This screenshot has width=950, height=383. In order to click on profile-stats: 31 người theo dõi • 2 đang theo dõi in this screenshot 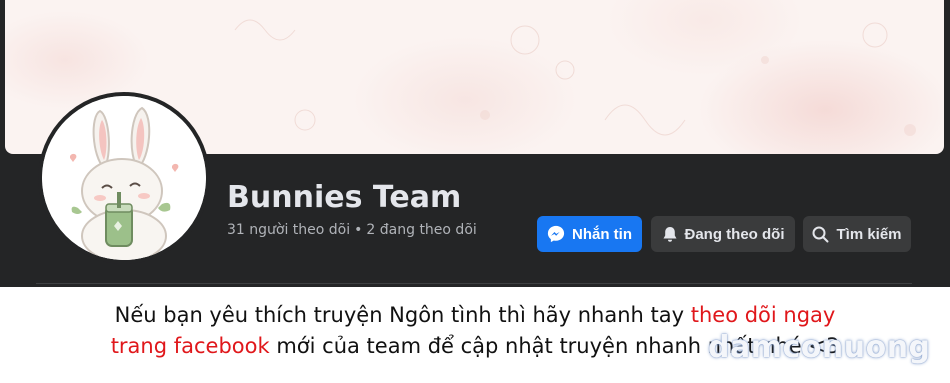, I will do `click(352, 230)`.